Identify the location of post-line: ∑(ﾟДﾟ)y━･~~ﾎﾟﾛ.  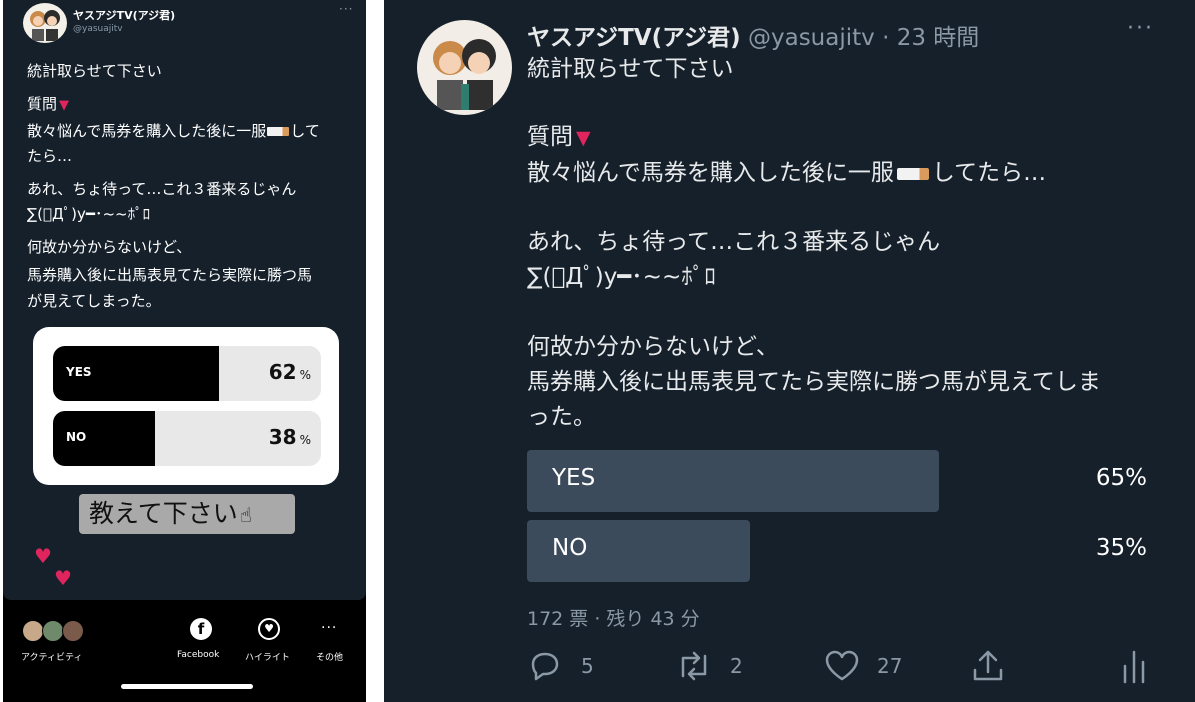
(89, 214).